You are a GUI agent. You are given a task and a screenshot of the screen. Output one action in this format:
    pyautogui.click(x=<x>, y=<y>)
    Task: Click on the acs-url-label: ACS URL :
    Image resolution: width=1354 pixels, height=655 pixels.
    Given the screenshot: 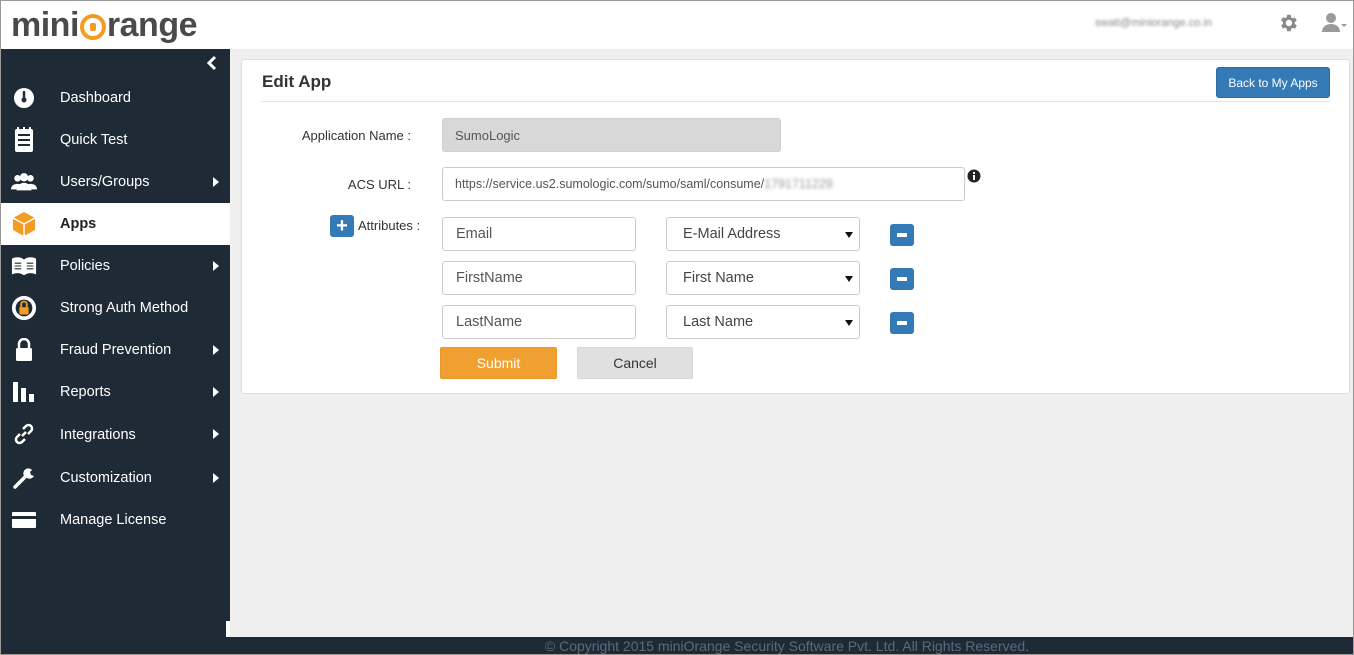 What is the action you would take?
    pyautogui.click(x=379, y=184)
    